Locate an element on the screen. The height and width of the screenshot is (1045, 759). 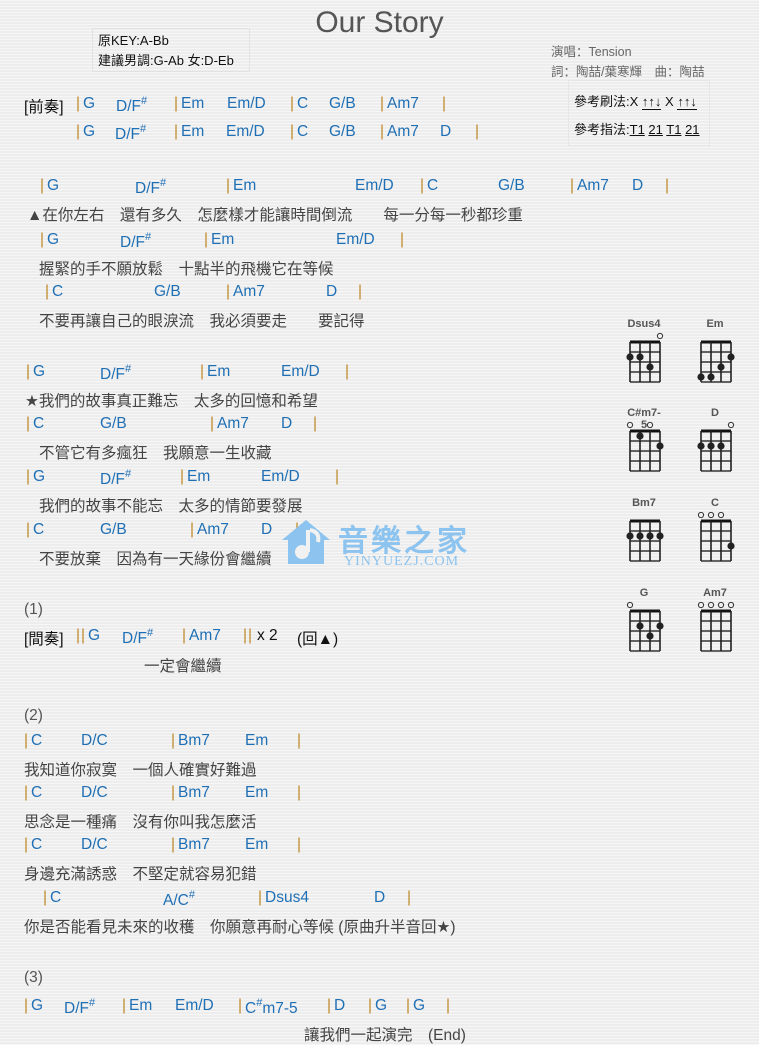
return-note: (回▲) is located at coordinates (318, 639).